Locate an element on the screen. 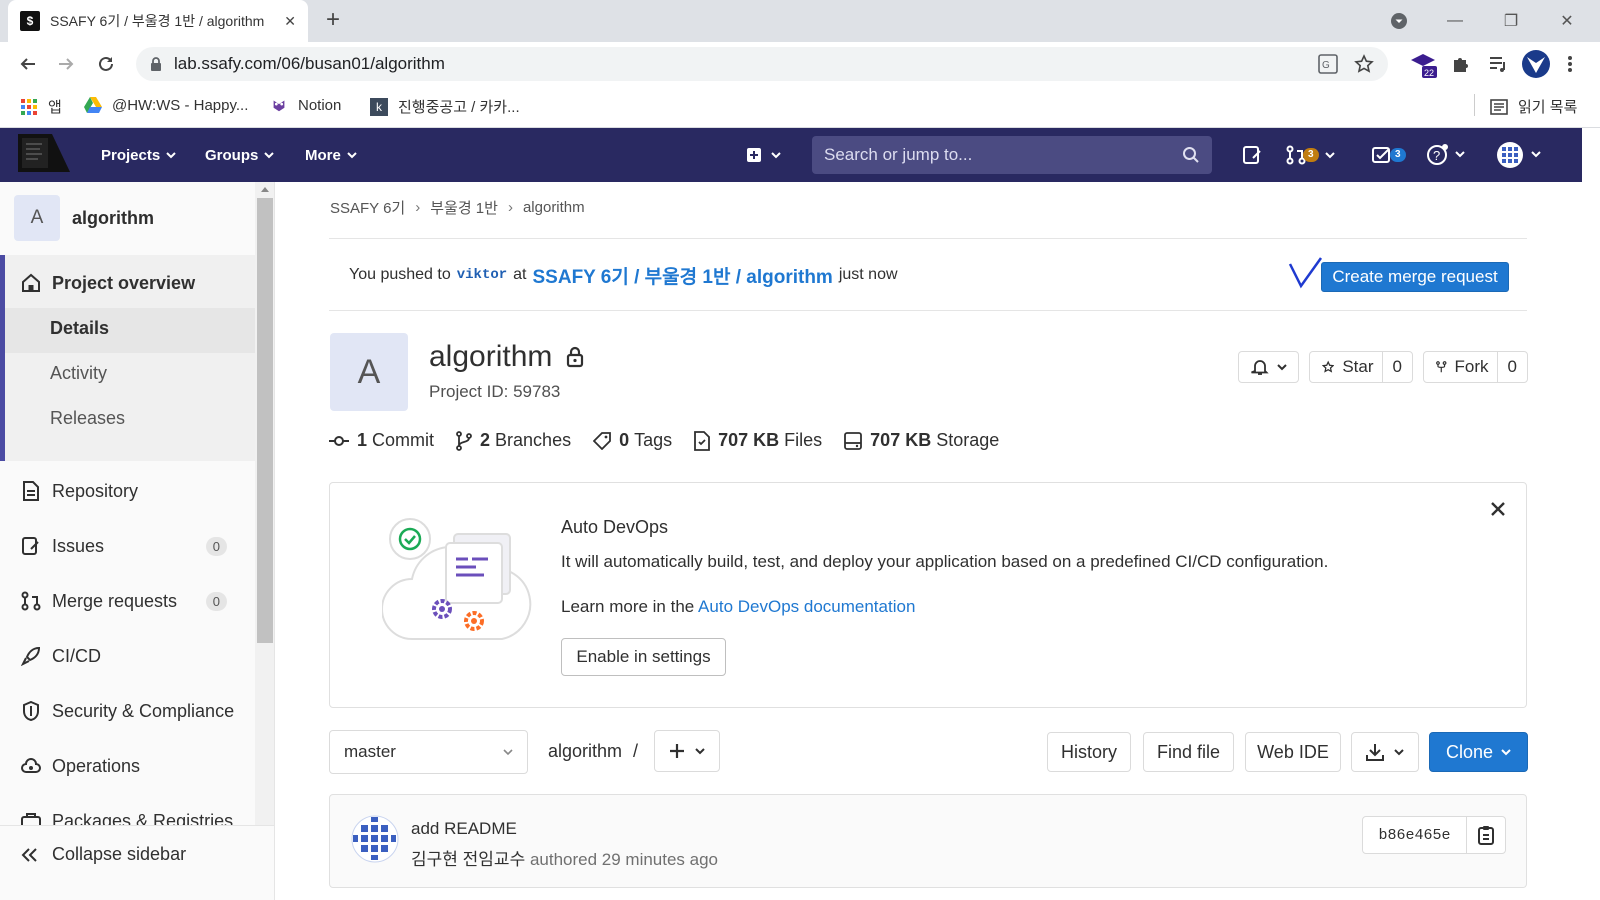 The image size is (1600, 900). minimize-icon: — is located at coordinates (1455, 21).